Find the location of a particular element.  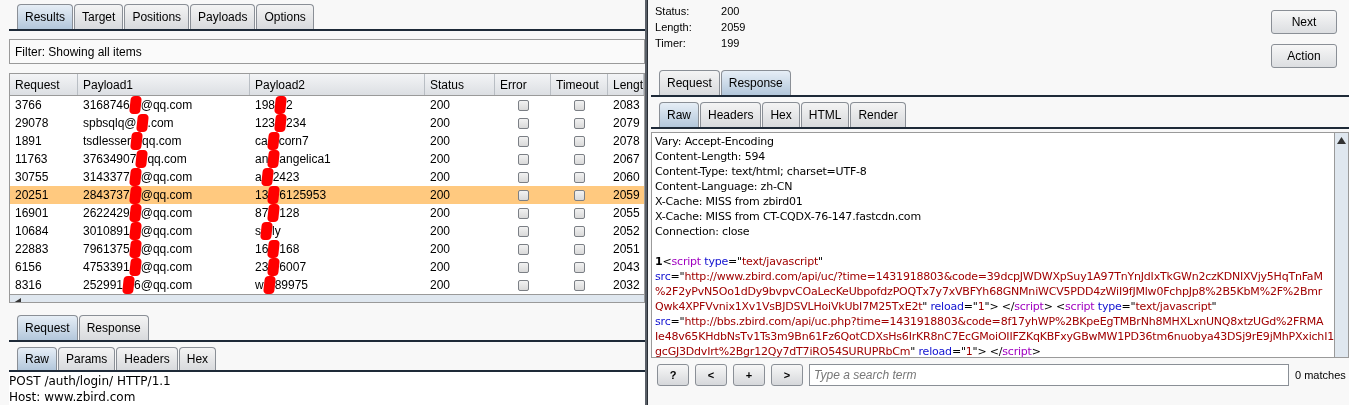

detail-value: 2059 is located at coordinates (733, 27).